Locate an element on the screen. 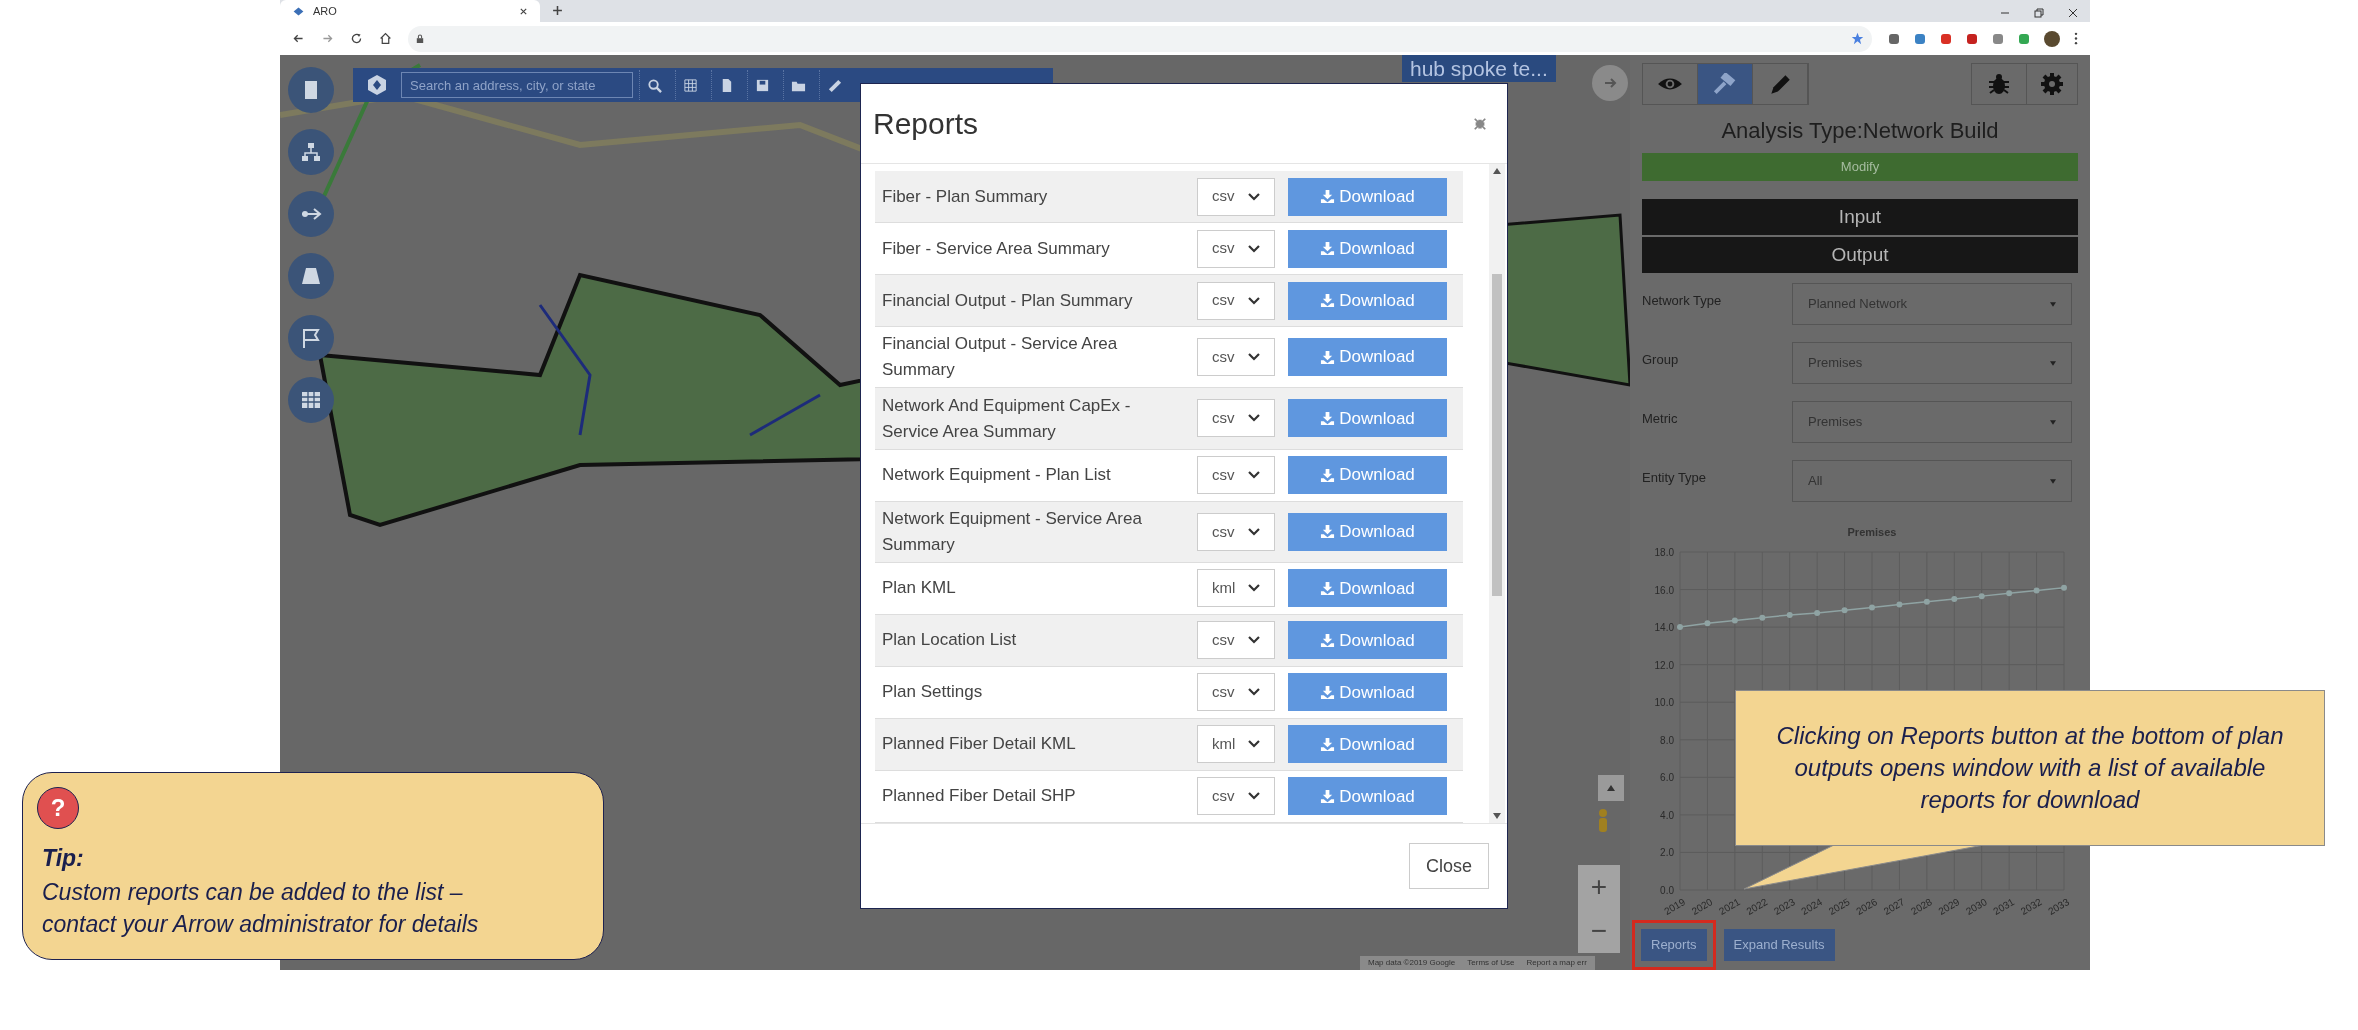 This screenshot has width=2358, height=1030. help-icon: ? is located at coordinates (58, 808).